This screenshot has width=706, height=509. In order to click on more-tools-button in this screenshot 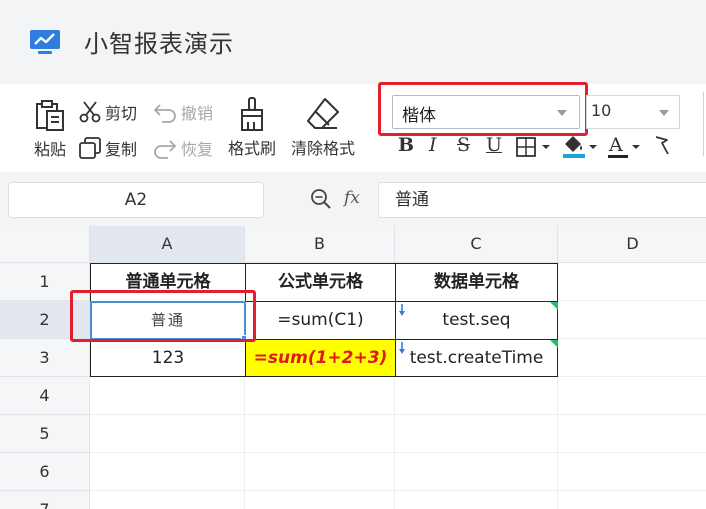, I will do `click(663, 148)`.